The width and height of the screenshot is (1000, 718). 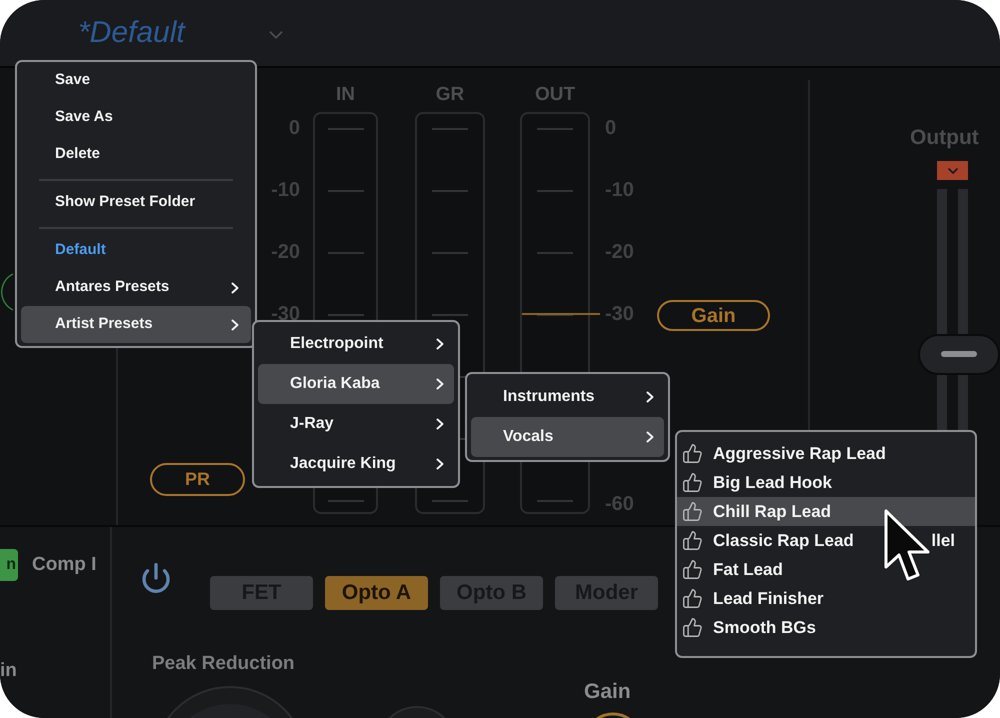 What do you see at coordinates (136, 202) in the screenshot?
I see `menu-item: Show Preset Folder` at bounding box center [136, 202].